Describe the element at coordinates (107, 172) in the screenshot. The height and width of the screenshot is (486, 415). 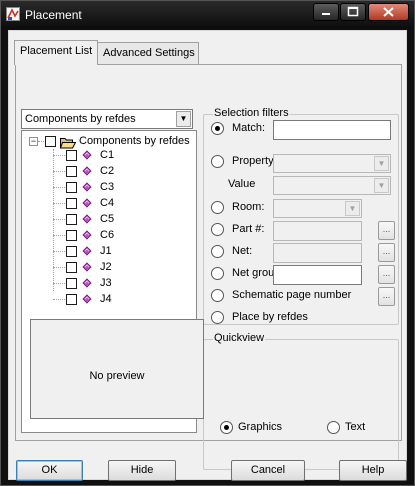
I see `tree-item: C2` at that location.